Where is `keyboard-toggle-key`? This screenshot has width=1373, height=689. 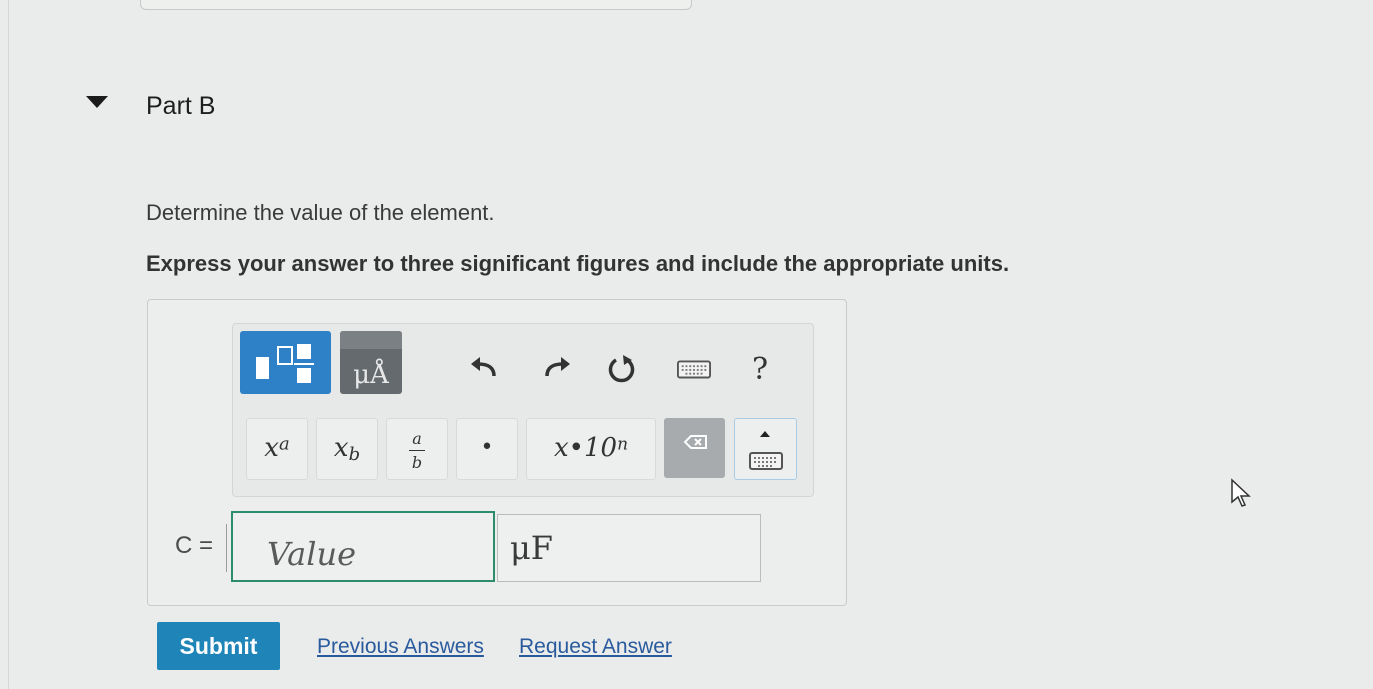
keyboard-toggle-key is located at coordinates (765, 449).